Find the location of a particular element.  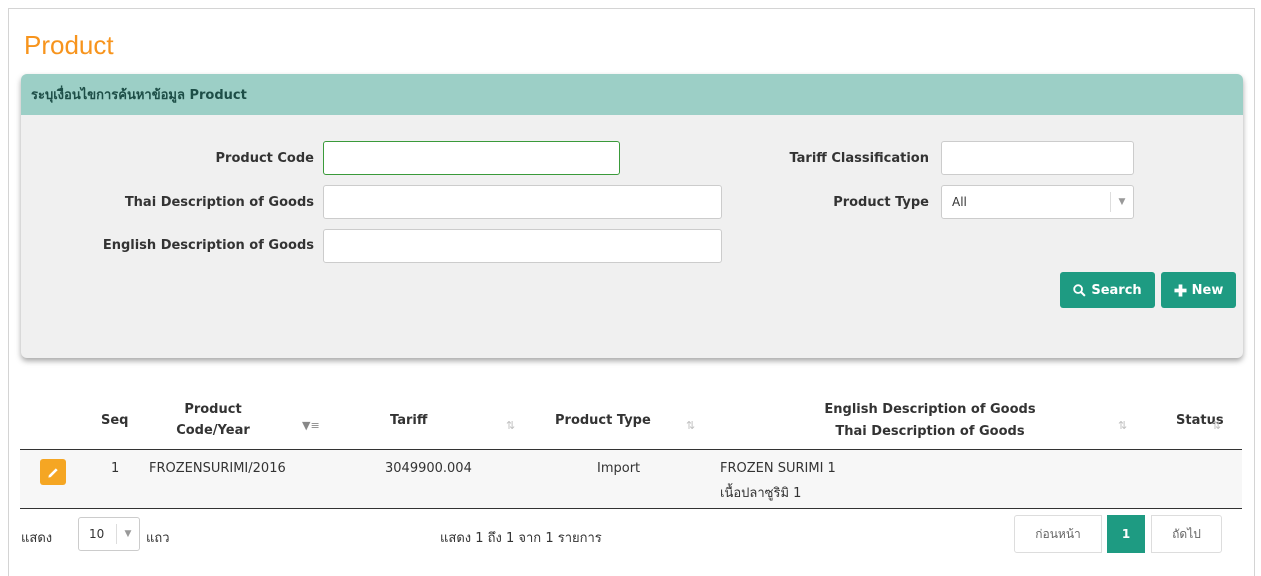

page-title: Product is located at coordinates (69, 45).